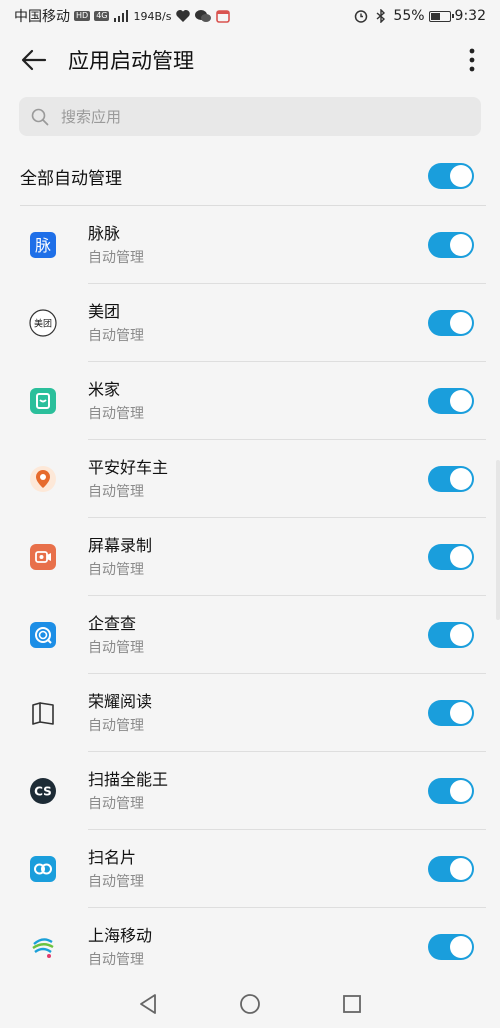 The height and width of the screenshot is (1028, 500). Describe the element at coordinates (361, 16) in the screenshot. I see `alarm-icon` at that location.